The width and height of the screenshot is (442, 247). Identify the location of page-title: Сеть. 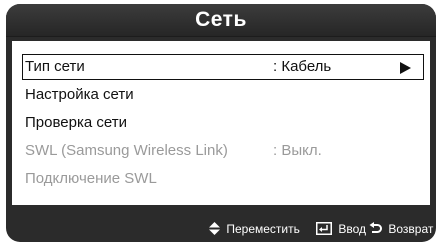
(221, 19).